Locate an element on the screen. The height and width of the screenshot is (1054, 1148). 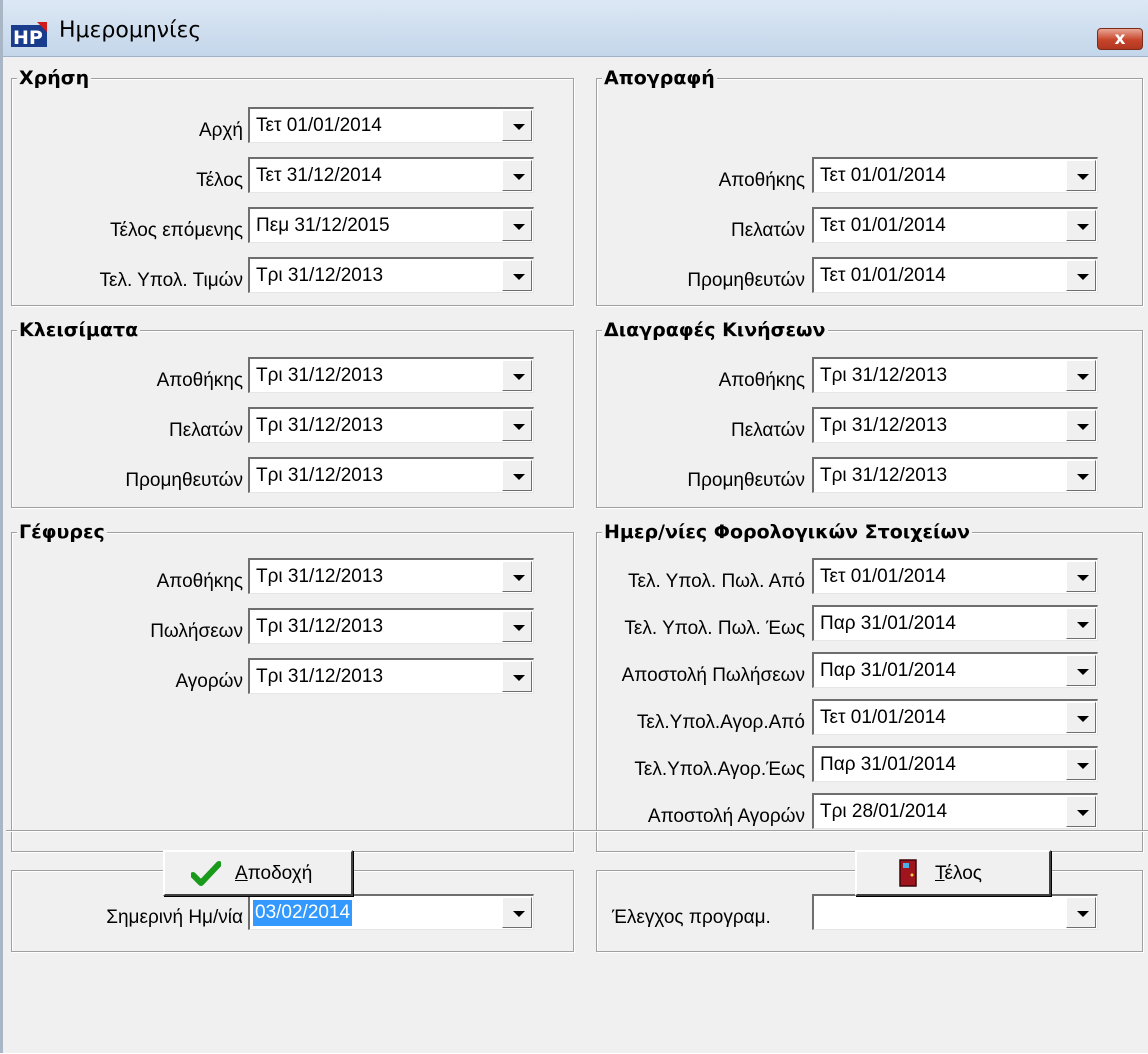
close-button: x is located at coordinates (1120, 39).